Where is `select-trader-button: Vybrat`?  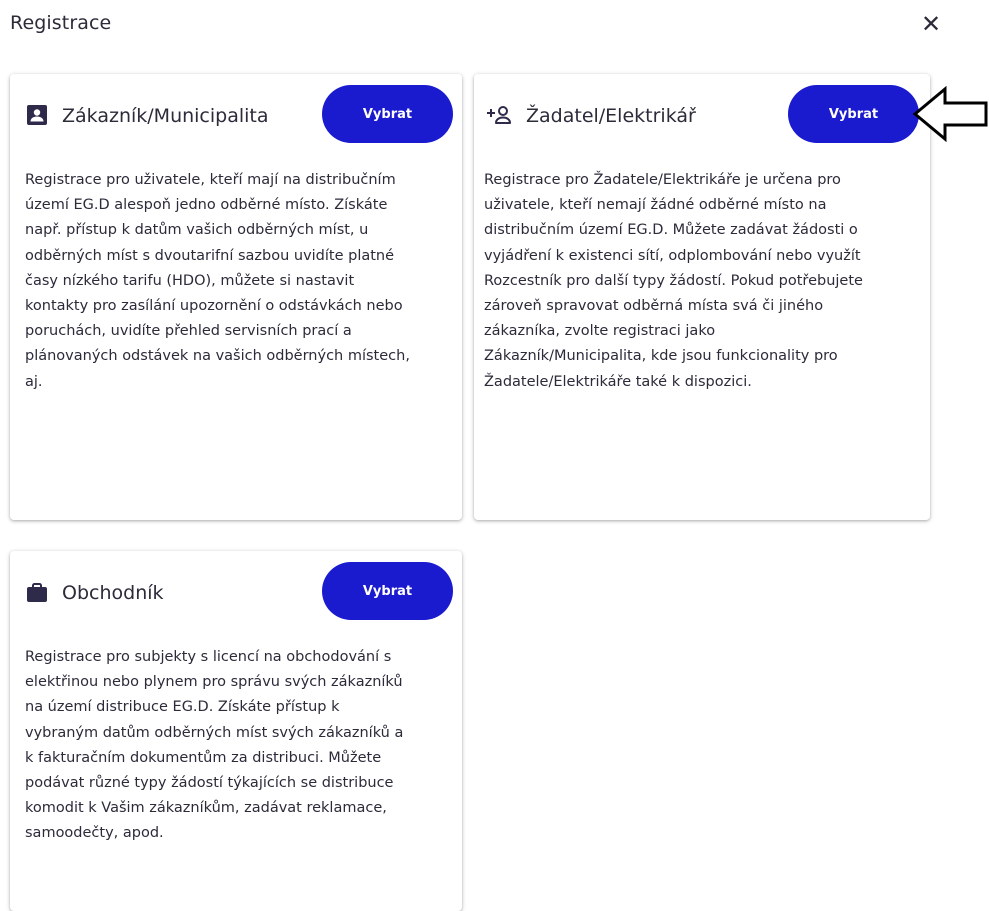
select-trader-button: Vybrat is located at coordinates (387, 591).